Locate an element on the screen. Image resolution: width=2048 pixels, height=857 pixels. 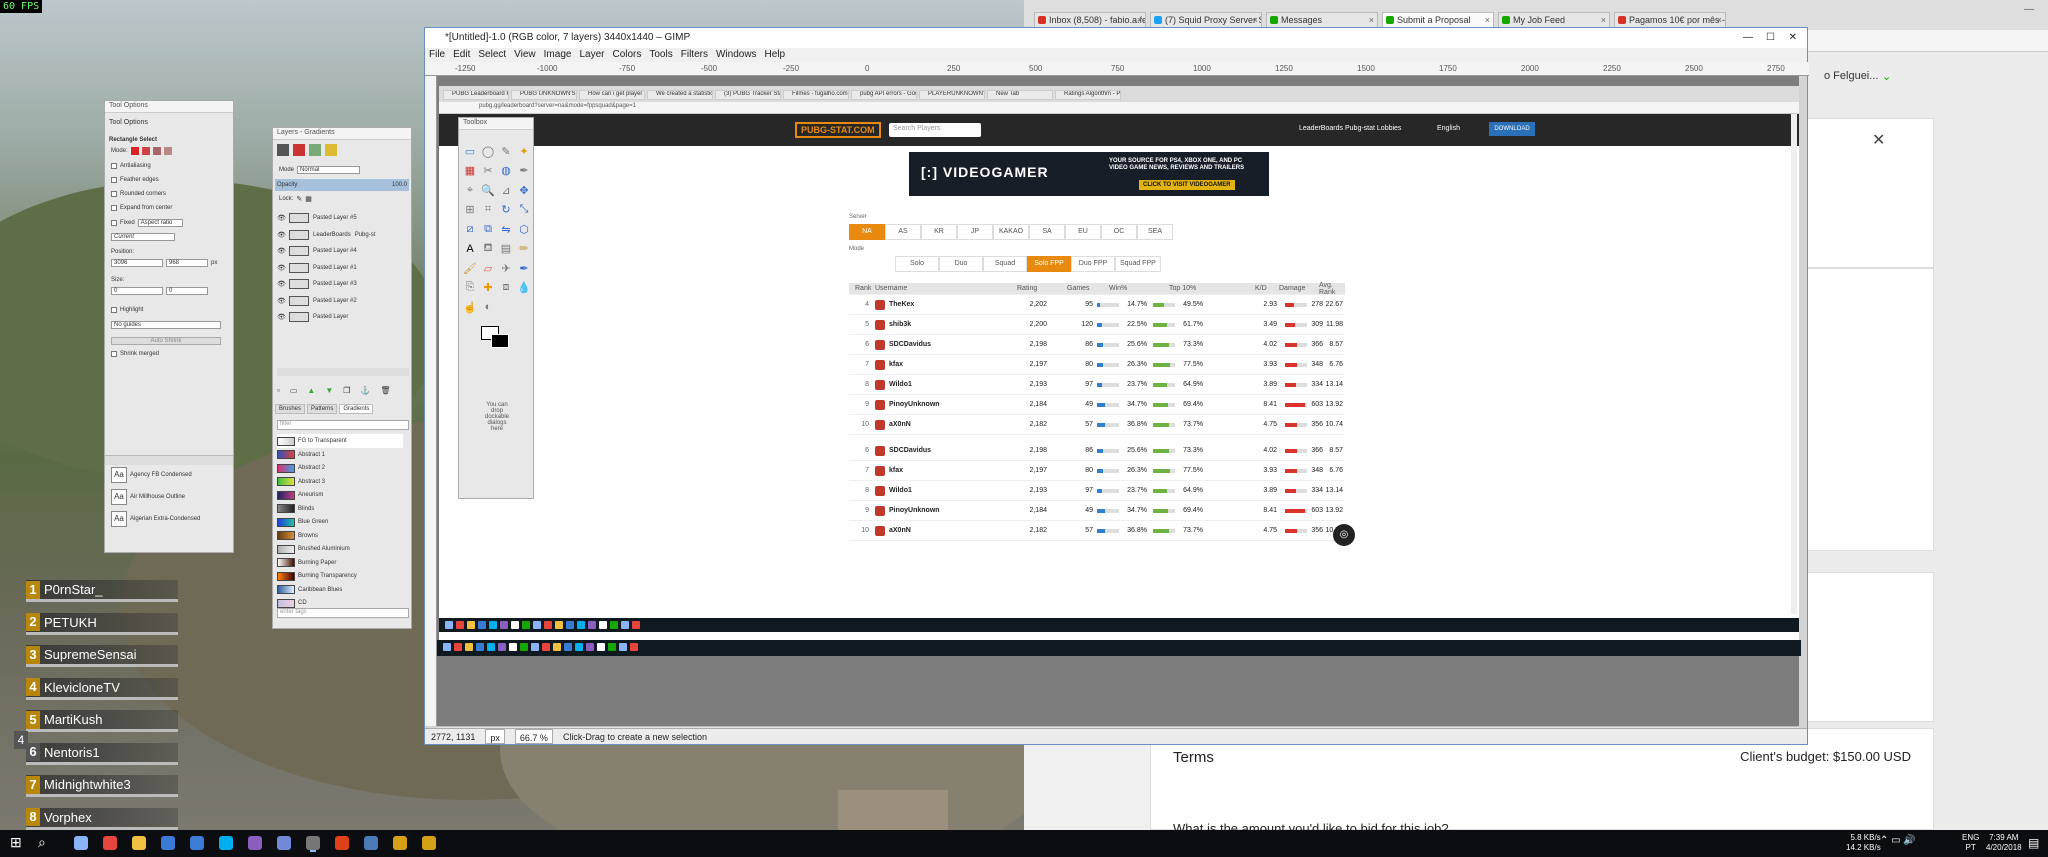
position-x-input: 3096 is located at coordinates (137, 263).